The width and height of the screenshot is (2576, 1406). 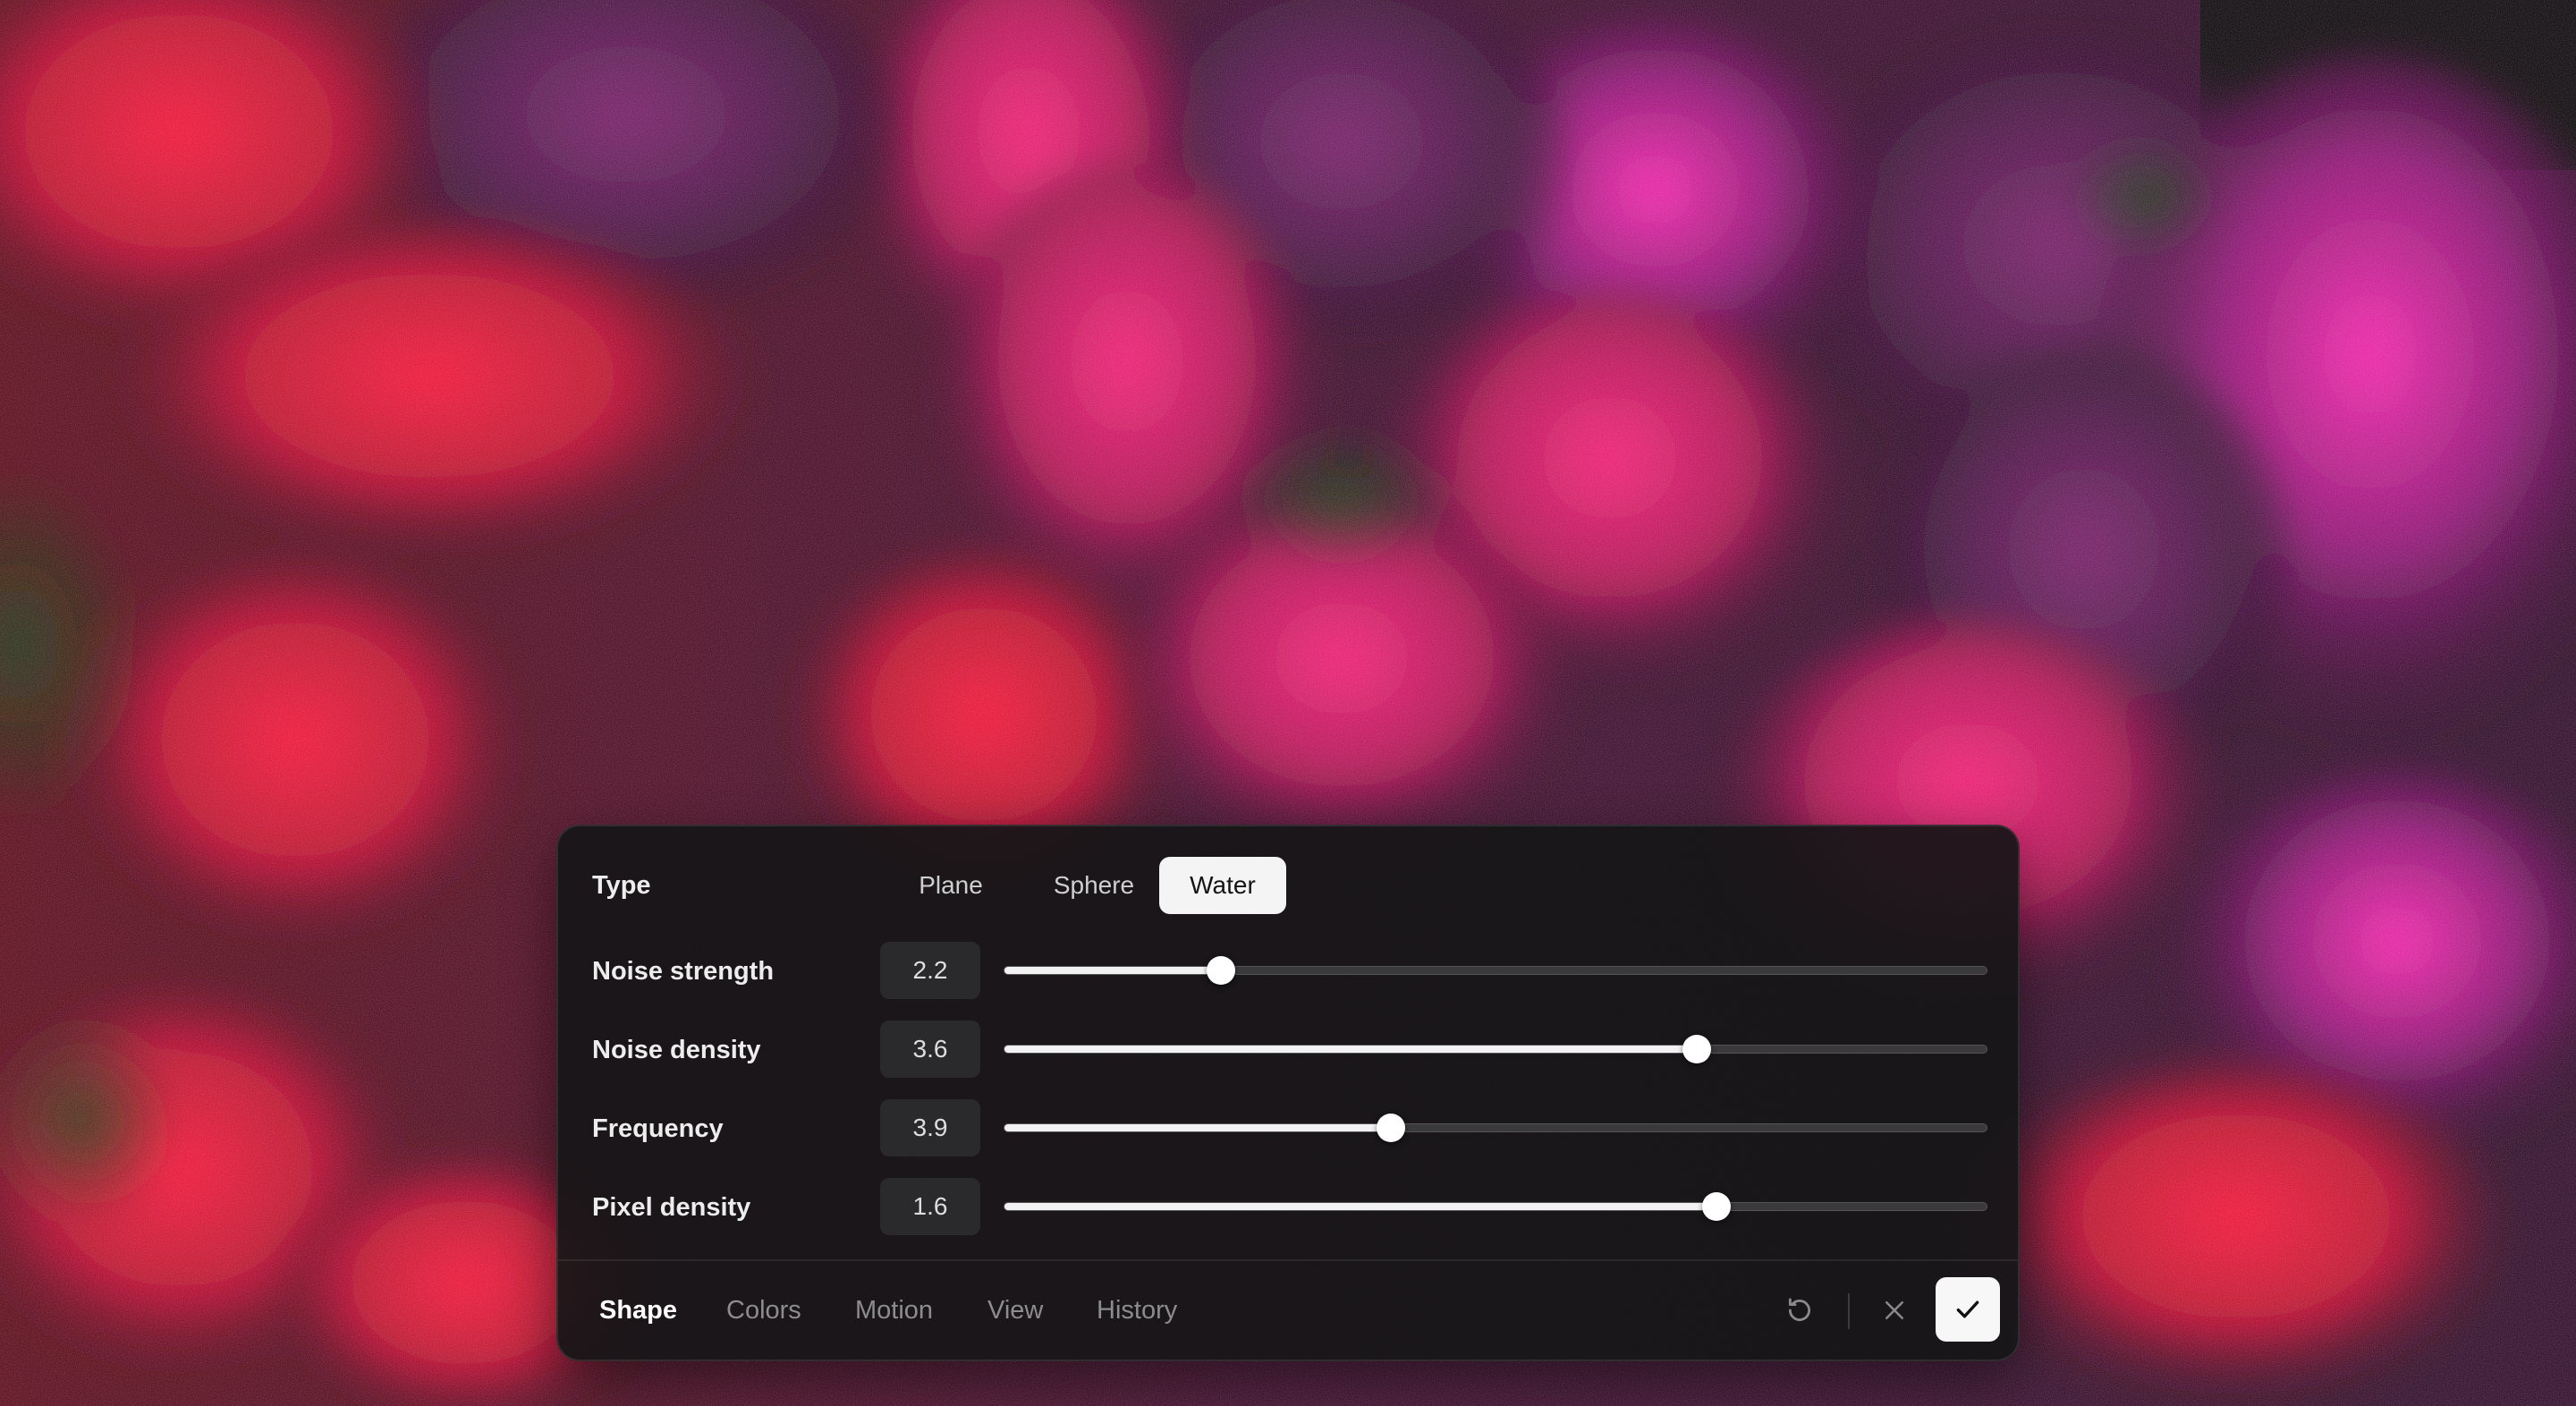 What do you see at coordinates (1495, 971) in the screenshot?
I see `noise-strength-slider` at bounding box center [1495, 971].